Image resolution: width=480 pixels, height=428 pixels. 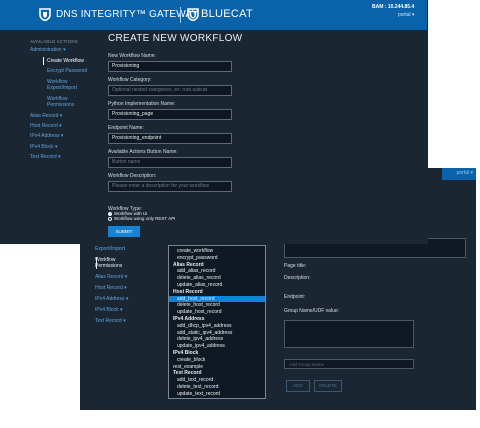 What do you see at coordinates (110, 249) in the screenshot?
I see `back-sidebar-item: Export/Import` at bounding box center [110, 249].